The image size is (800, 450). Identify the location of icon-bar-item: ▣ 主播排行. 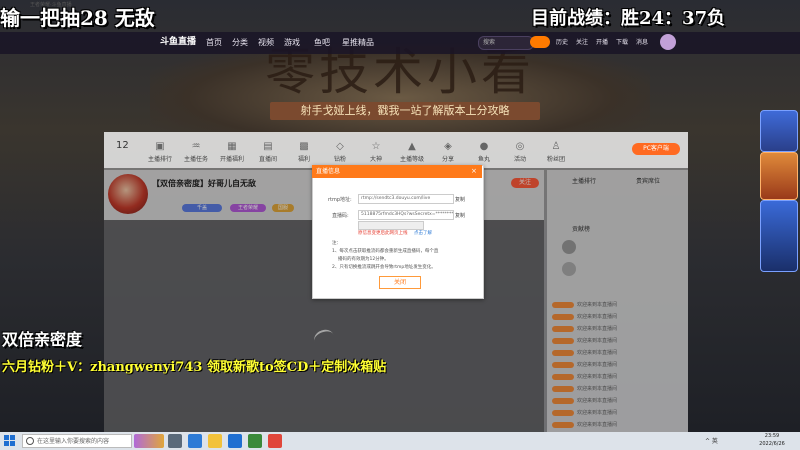
(160, 152).